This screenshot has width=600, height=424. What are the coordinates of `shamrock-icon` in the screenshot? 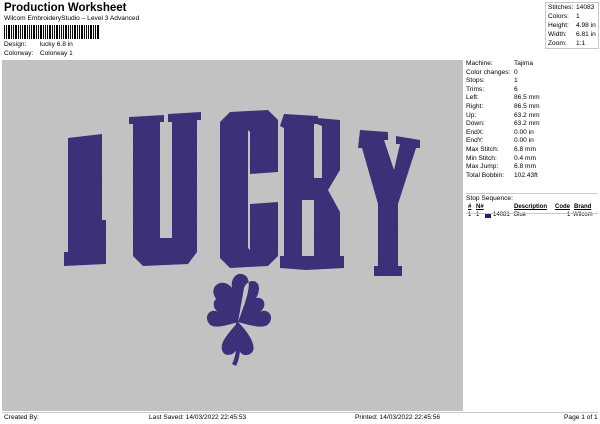 It's located at (239, 319).